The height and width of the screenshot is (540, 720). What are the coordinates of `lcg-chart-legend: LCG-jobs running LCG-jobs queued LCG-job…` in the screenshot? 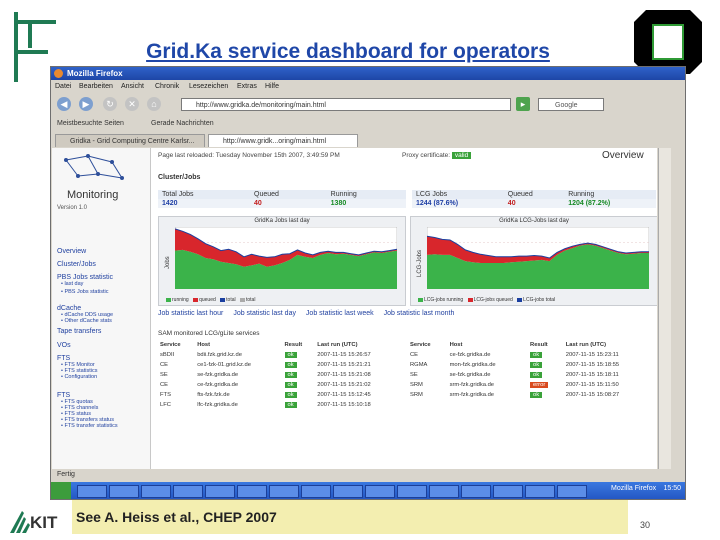 It's located at (485, 300).